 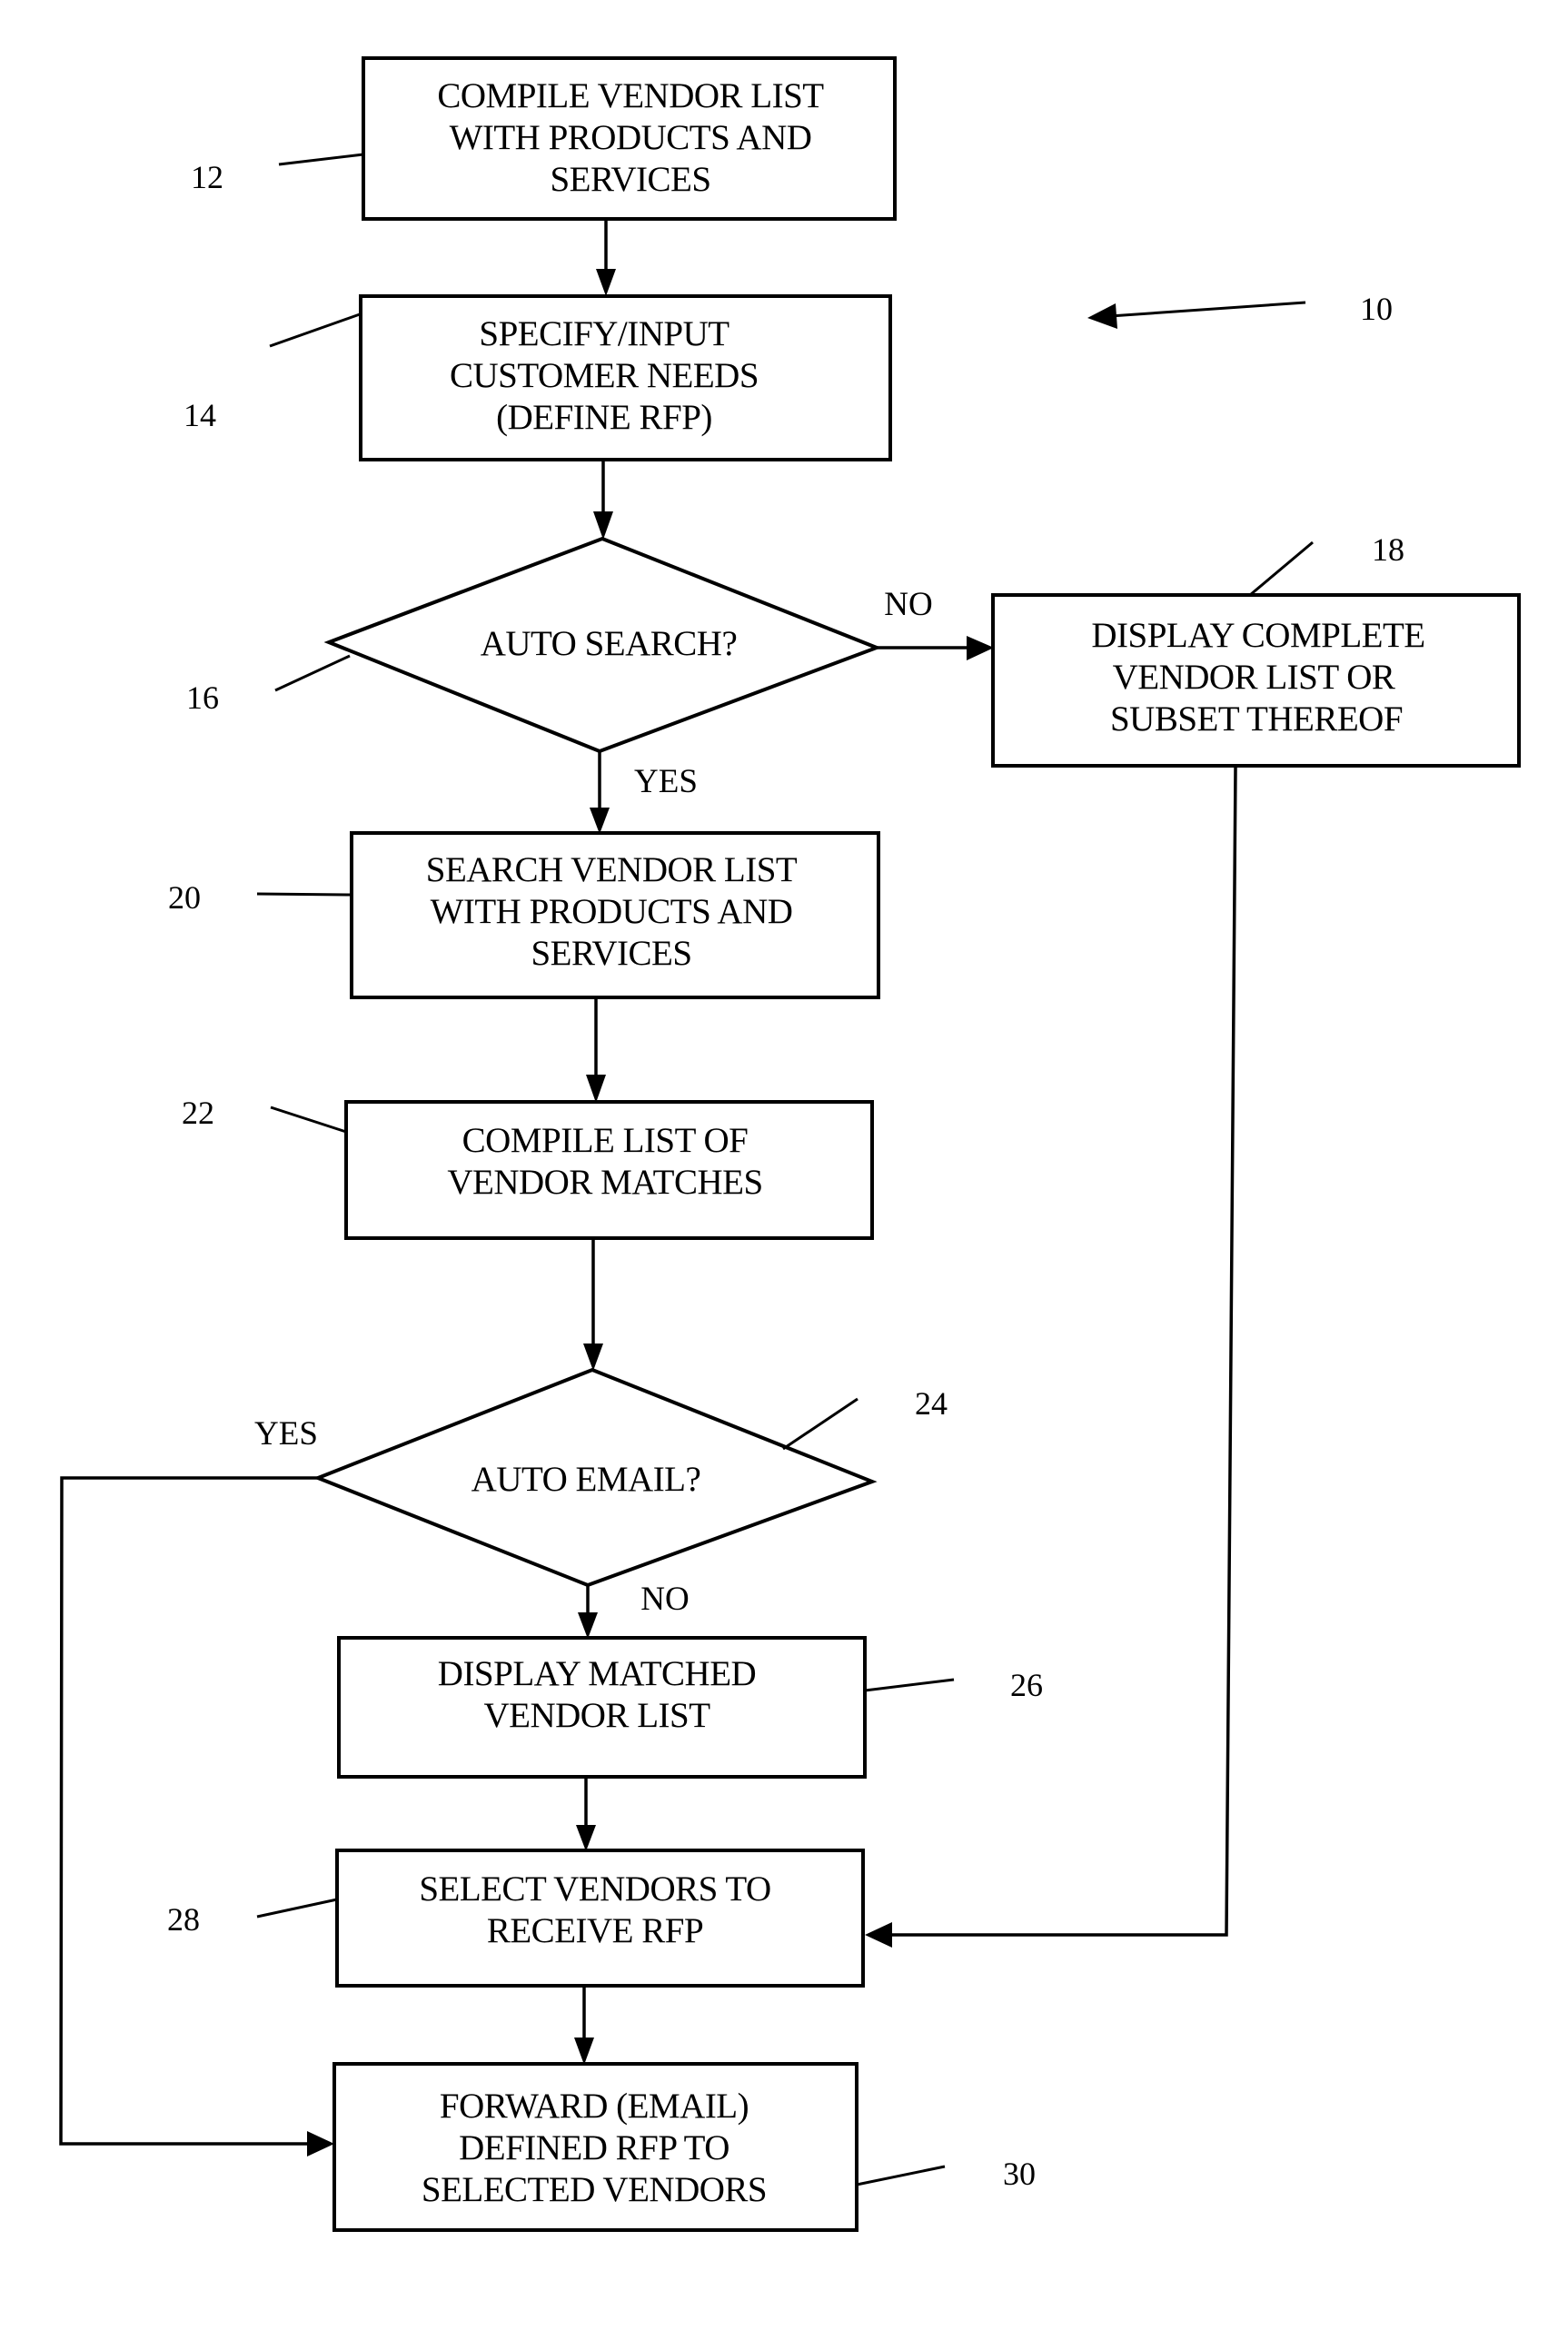 What do you see at coordinates (612, 912) in the screenshot?
I see `box-20-line-2: WITH PRODUCTS AND` at bounding box center [612, 912].